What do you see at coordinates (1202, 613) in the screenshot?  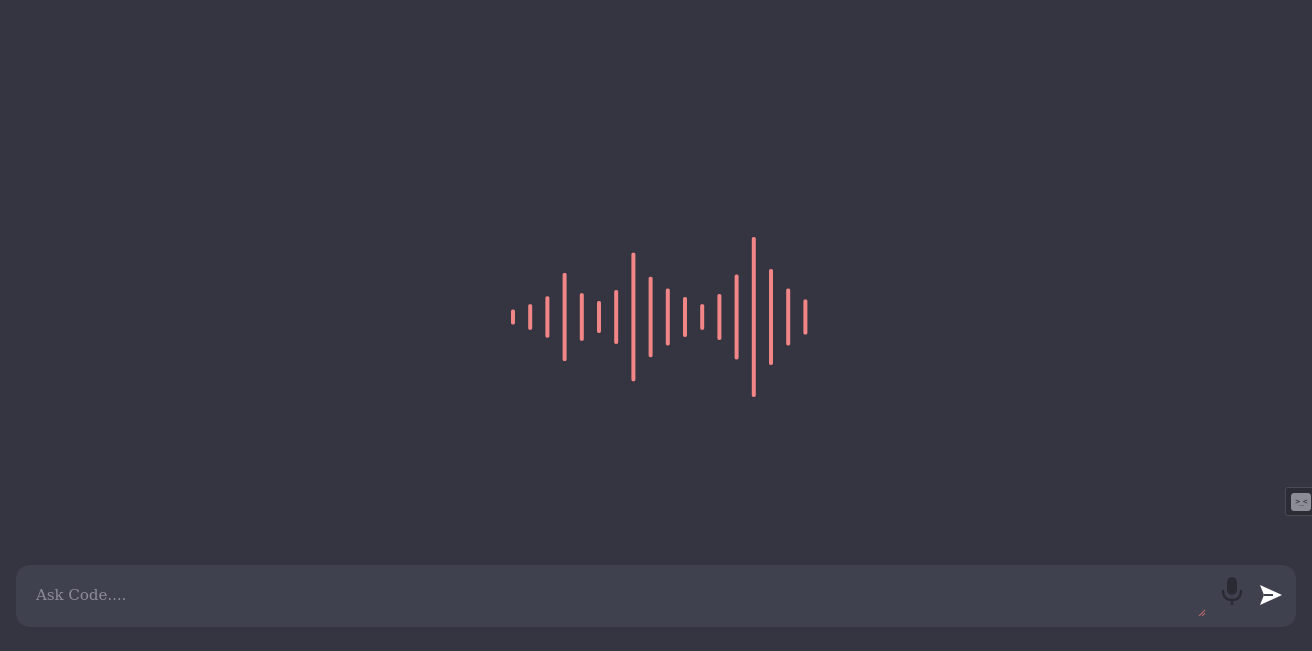 I see `resize-handle-icon` at bounding box center [1202, 613].